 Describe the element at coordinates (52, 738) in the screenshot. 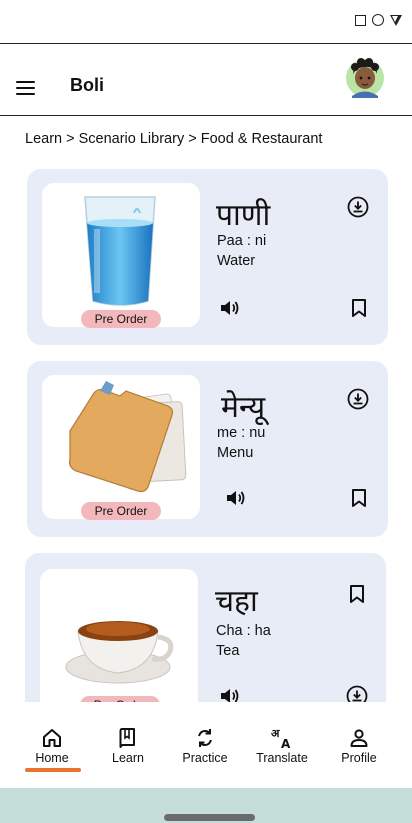

I see `home-icon` at that location.